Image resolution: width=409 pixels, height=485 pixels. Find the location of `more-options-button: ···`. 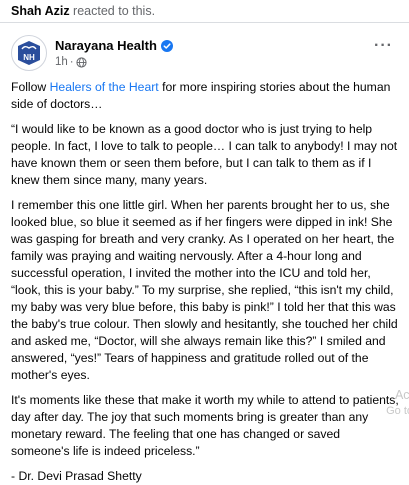

more-options-button: ··· is located at coordinates (383, 46).